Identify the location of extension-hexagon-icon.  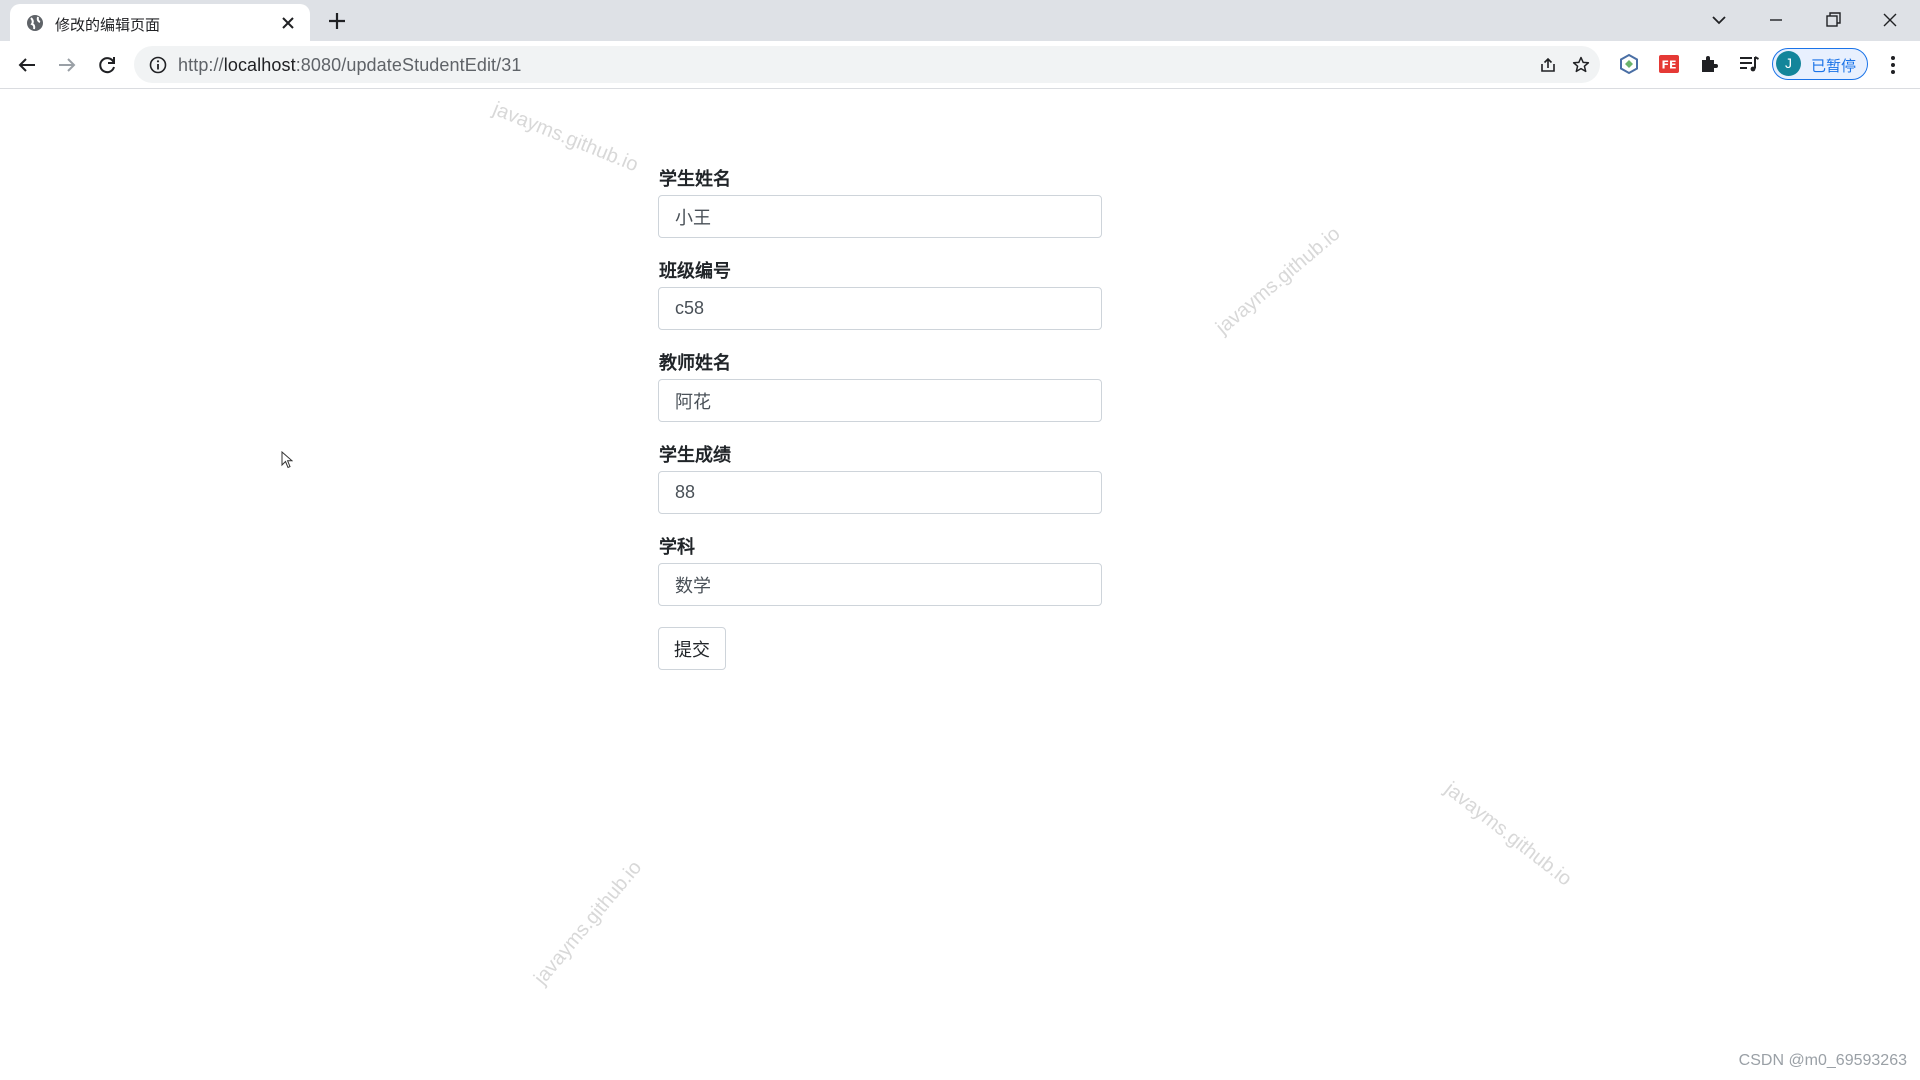
(1629, 64).